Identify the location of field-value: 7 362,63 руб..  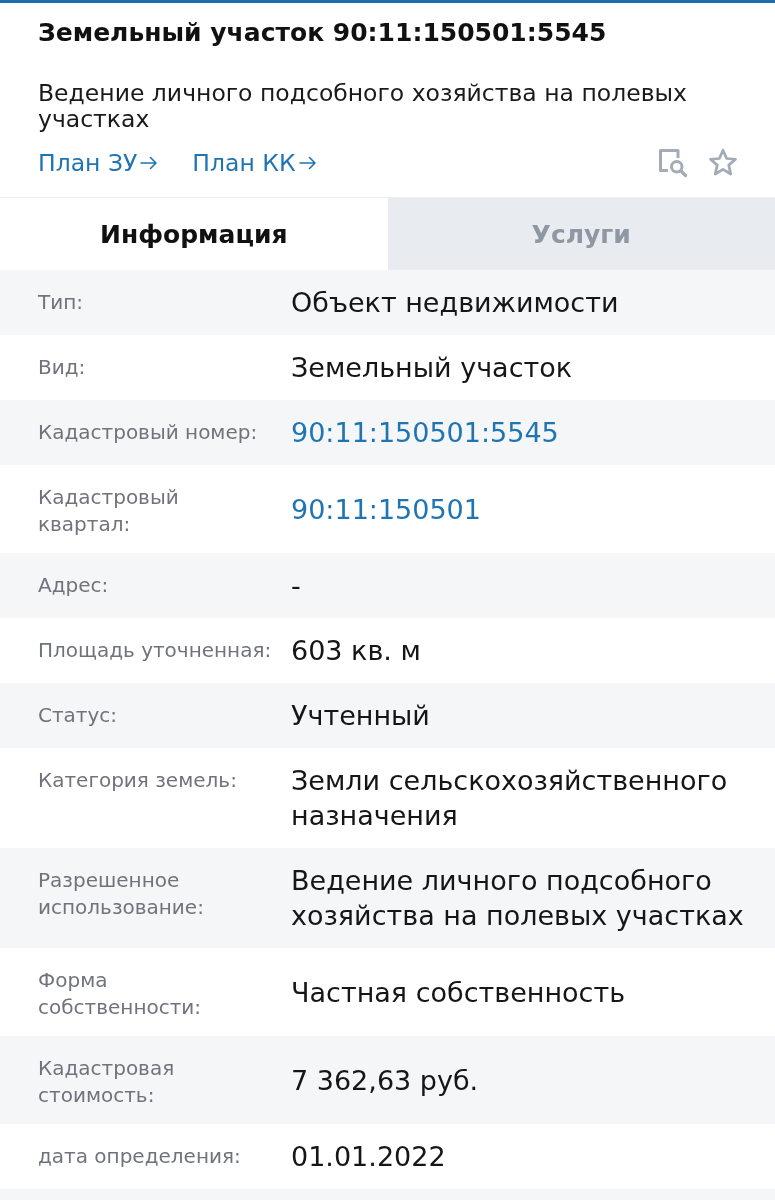
(385, 1080).